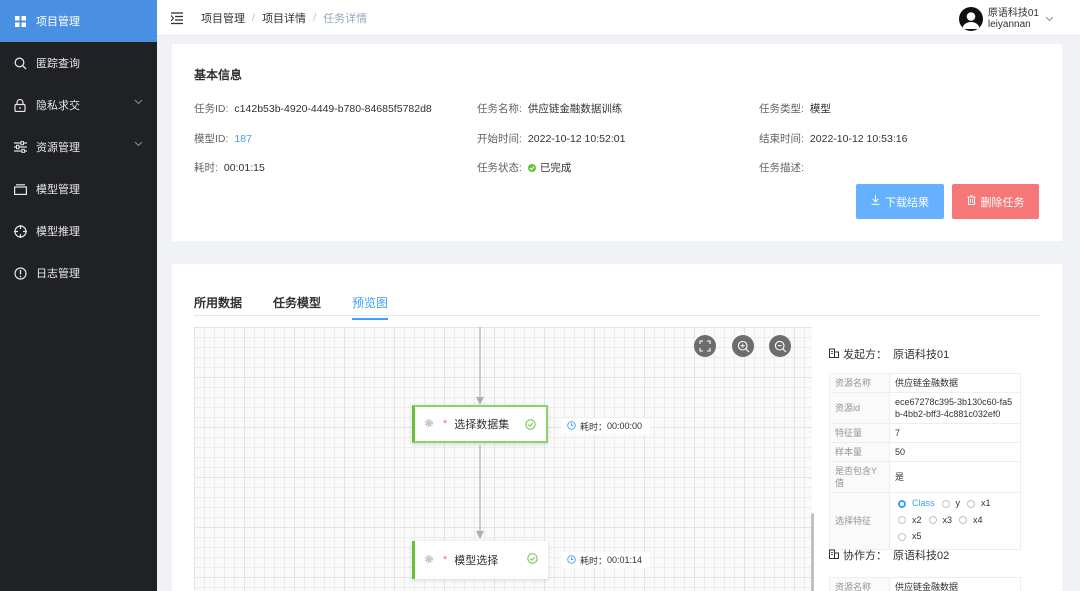 The width and height of the screenshot is (1080, 591). What do you see at coordinates (20, 105) in the screenshot?
I see `lock-icon` at bounding box center [20, 105].